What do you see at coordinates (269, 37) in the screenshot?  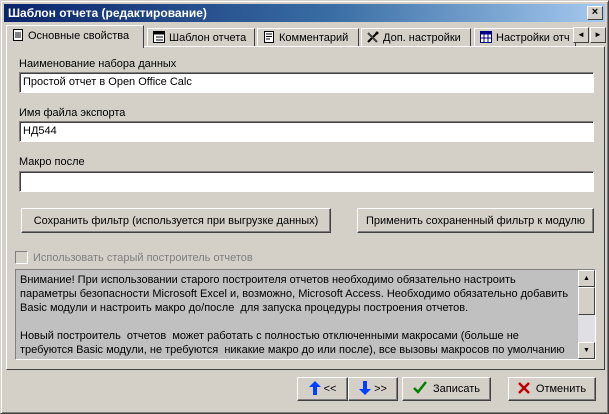 I see `note-icon` at bounding box center [269, 37].